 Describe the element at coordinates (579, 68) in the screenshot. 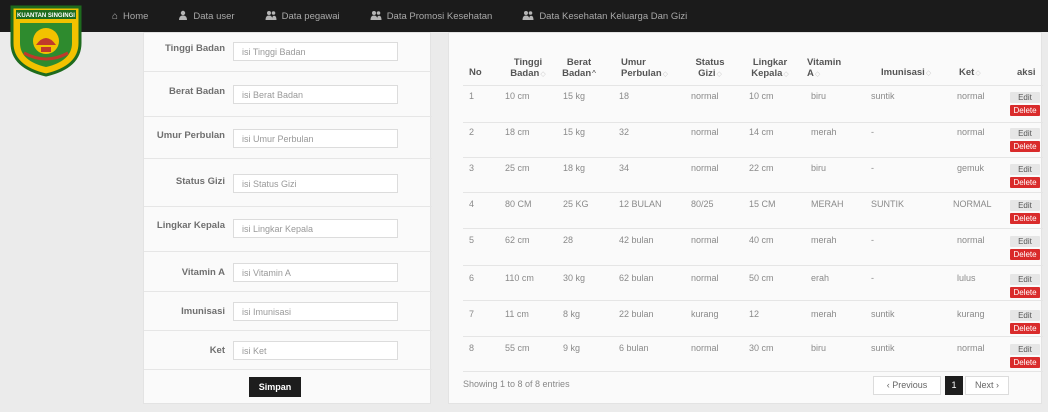

I see `column-header-berat-badan: Berat Badan^` at that location.